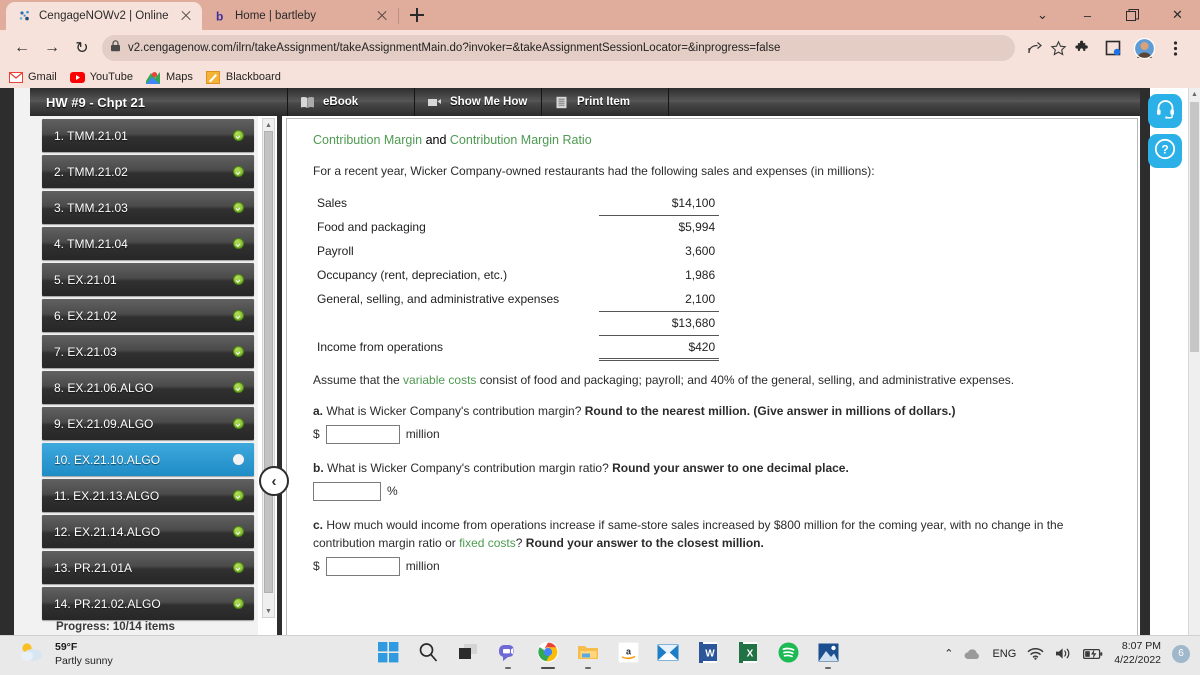  I want to click on bookmark-label: Blackboard, so click(253, 77).